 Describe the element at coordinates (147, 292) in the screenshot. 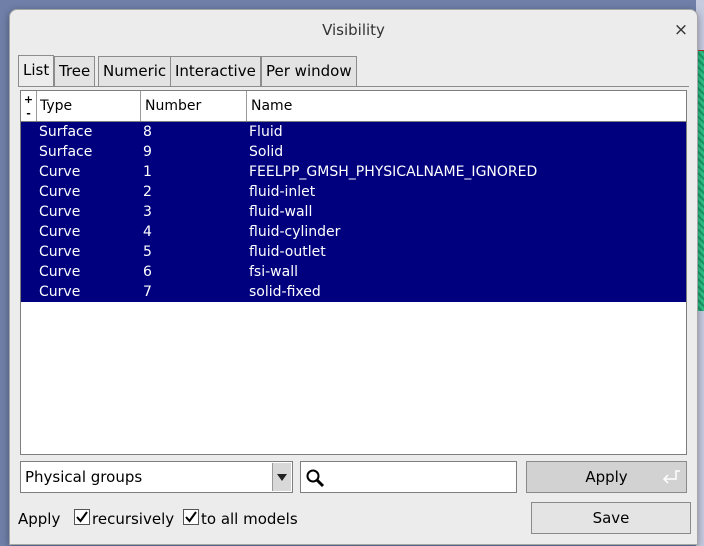

I see `row-number: 7` at that location.